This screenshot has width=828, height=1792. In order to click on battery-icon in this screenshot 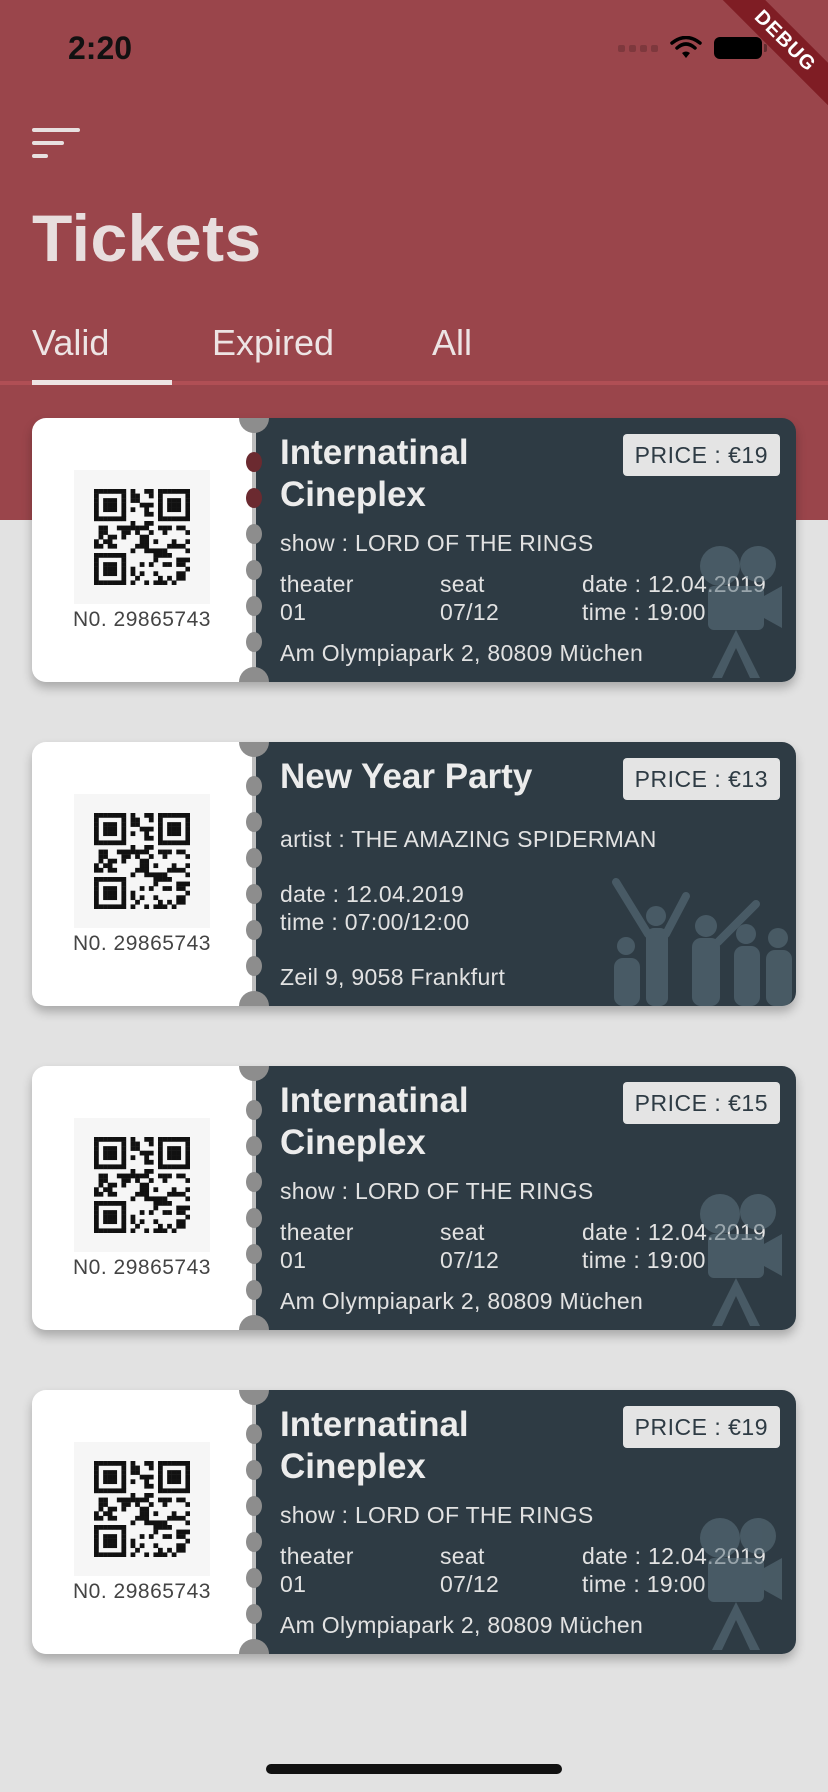, I will do `click(740, 48)`.